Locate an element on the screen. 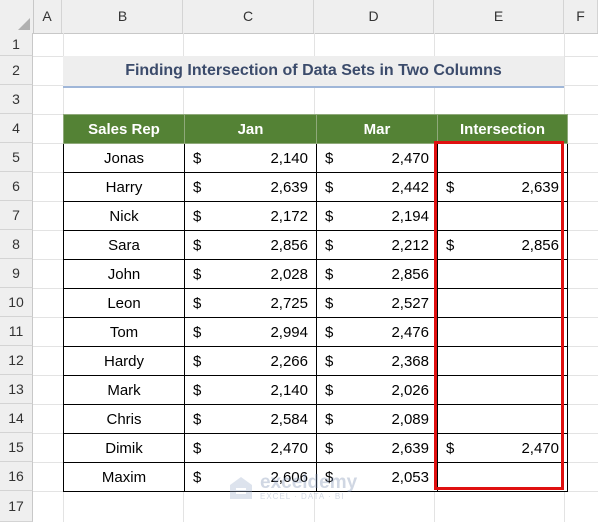  column-header-b: B is located at coordinates (123, 16).